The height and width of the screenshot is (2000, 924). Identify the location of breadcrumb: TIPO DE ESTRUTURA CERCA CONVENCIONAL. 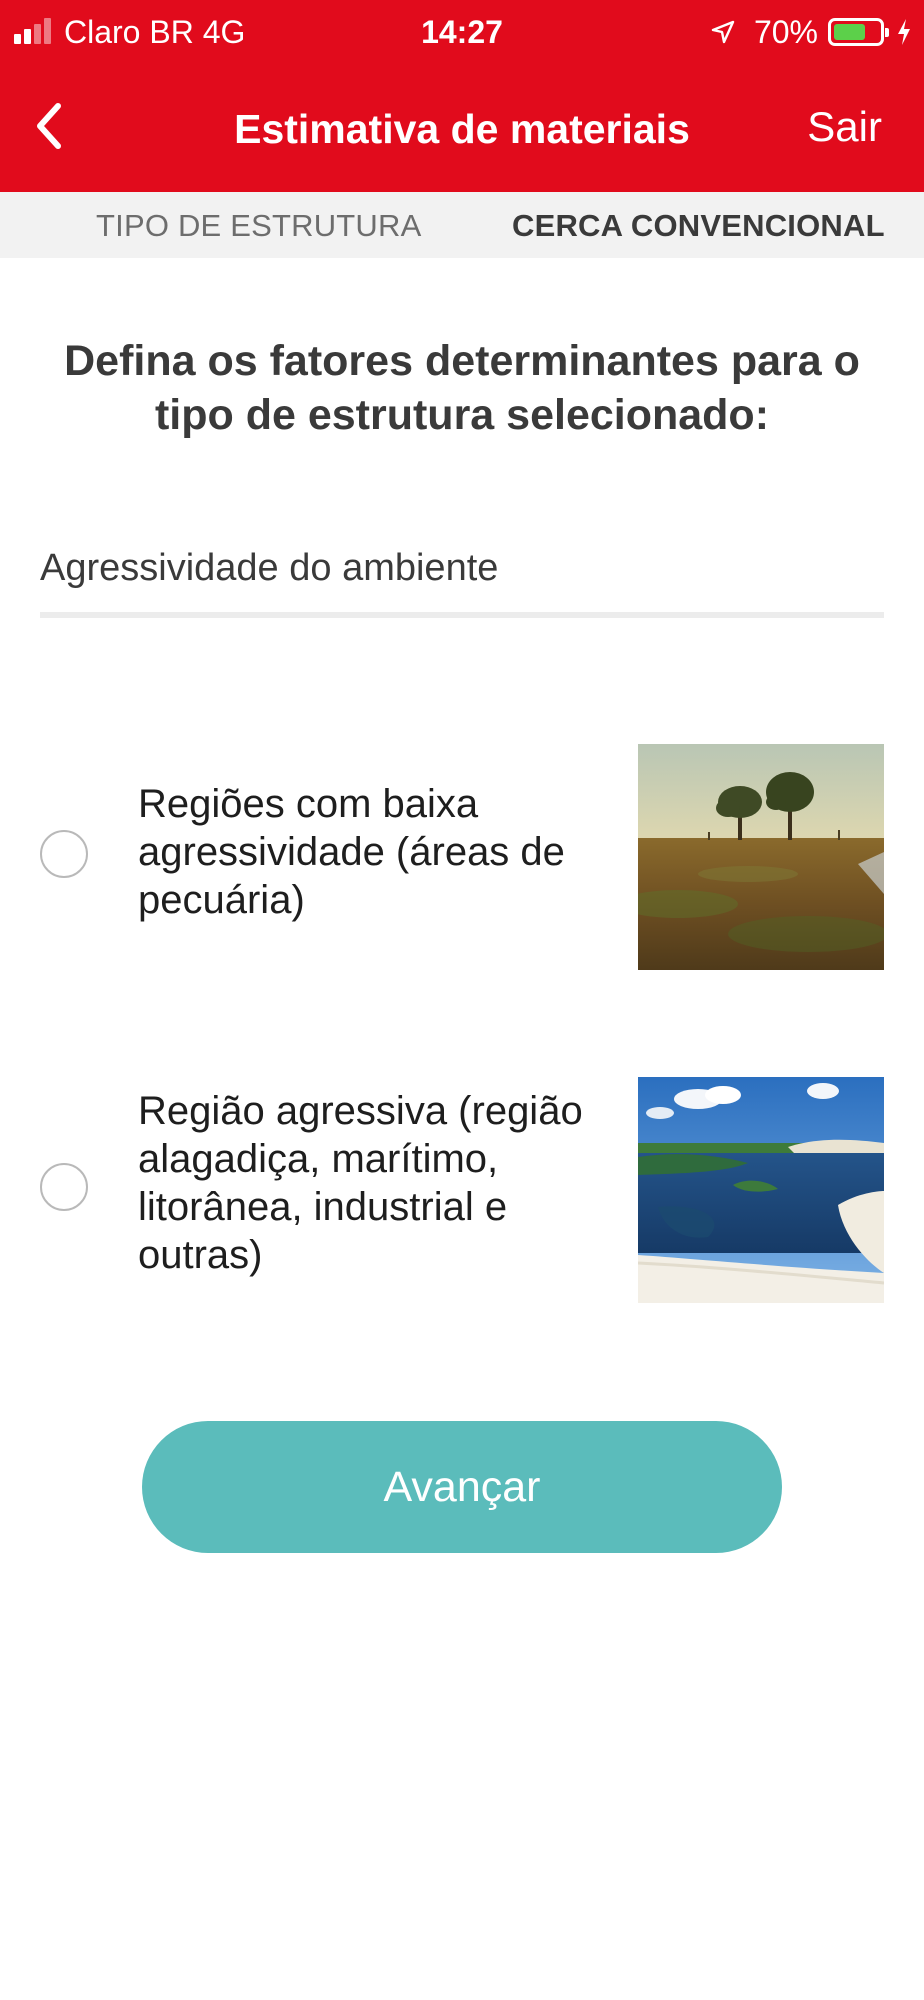
(462, 225).